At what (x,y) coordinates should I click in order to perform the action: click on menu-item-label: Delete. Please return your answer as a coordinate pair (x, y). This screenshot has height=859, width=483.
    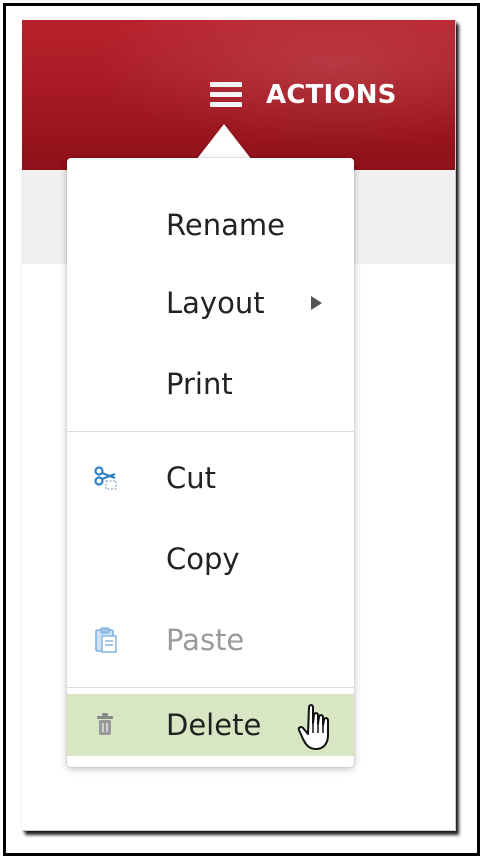
    Looking at the image, I should click on (214, 725).